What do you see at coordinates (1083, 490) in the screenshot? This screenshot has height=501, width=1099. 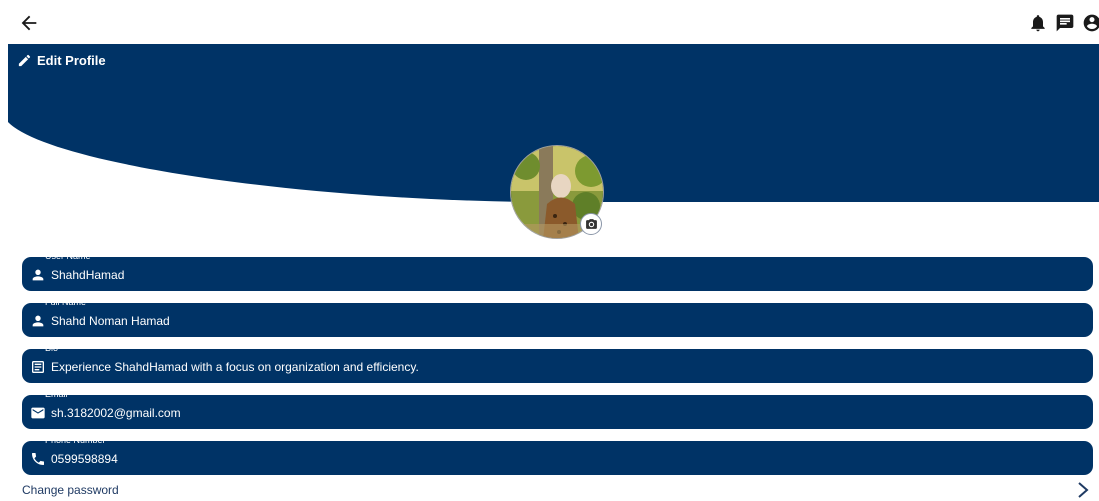 I see `chevron-right-icon` at bounding box center [1083, 490].